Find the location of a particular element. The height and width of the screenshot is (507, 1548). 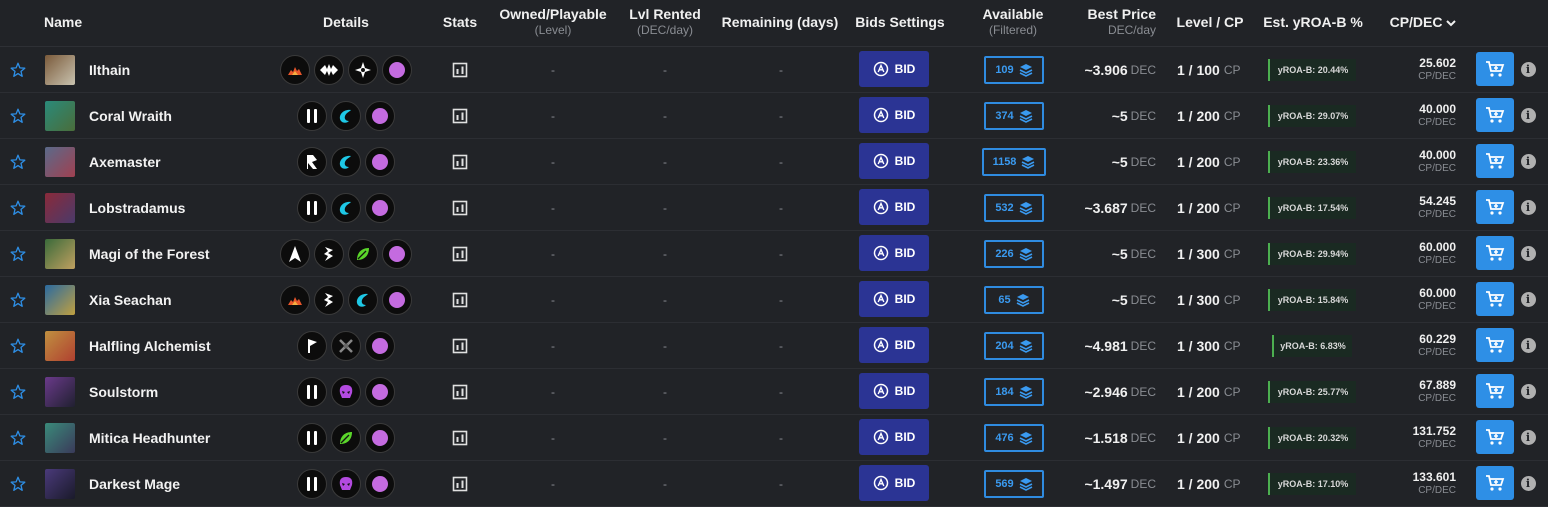

card-name: Soulstorm is located at coordinates (123, 391).